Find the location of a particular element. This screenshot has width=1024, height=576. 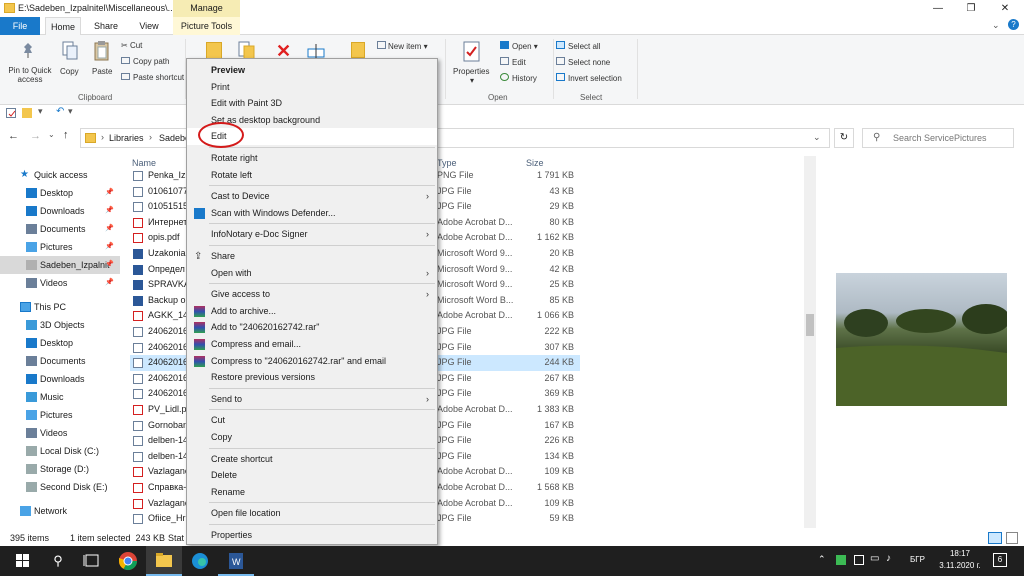

pin-icon is located at coordinates (28, 50).